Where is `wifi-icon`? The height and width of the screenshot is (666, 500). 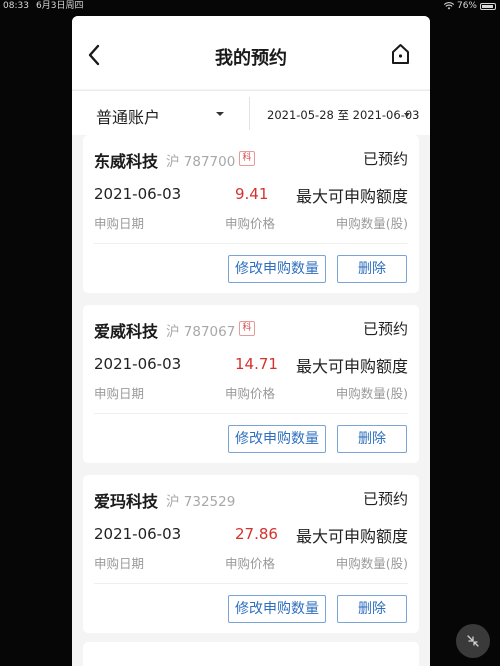
wifi-icon is located at coordinates (448, 6).